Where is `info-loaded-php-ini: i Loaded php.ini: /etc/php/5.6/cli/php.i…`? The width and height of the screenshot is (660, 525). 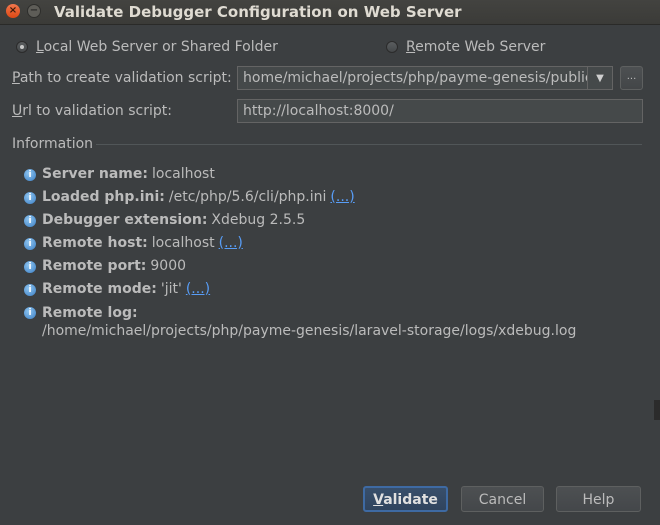
info-loaded-php-ini: i Loaded php.ini: /etc/php/5.6/cli/php.i… is located at coordinates (189, 197).